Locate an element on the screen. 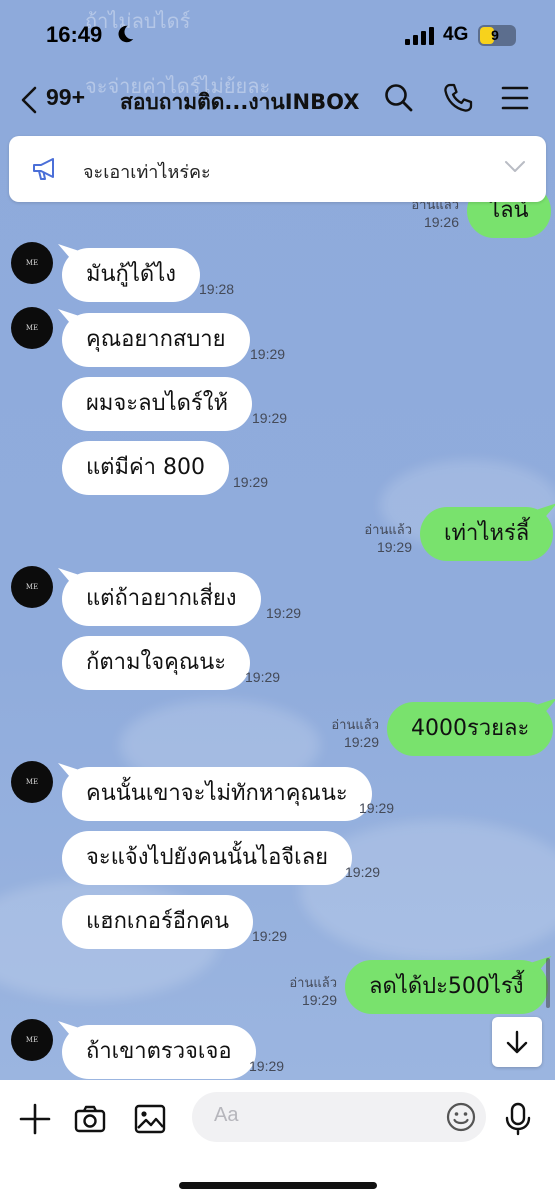 The width and height of the screenshot is (555, 1200). message-time: 19:28 is located at coordinates (217, 289).